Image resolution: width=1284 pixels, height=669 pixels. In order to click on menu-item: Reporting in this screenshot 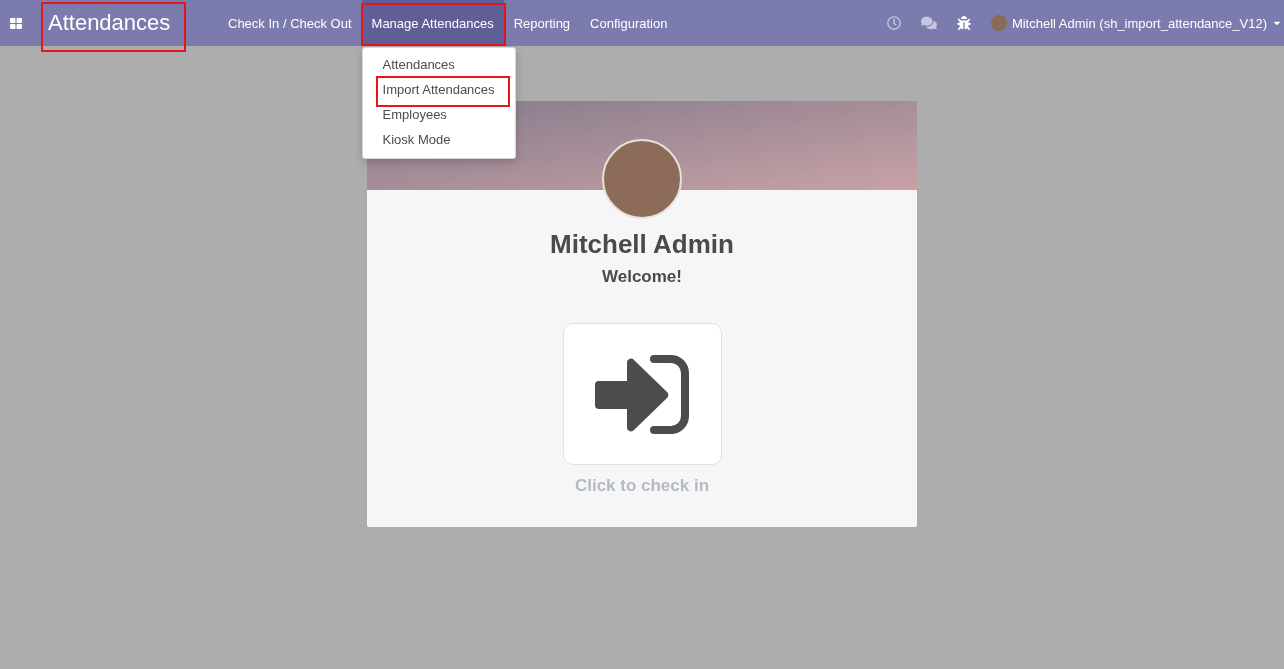, I will do `click(542, 23)`.